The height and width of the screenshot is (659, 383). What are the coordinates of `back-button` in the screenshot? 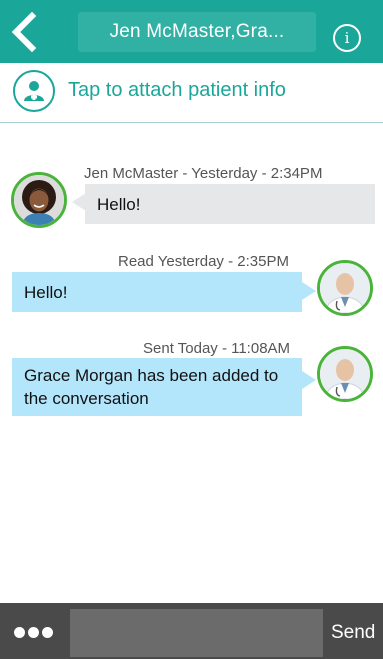 It's located at (26, 32).